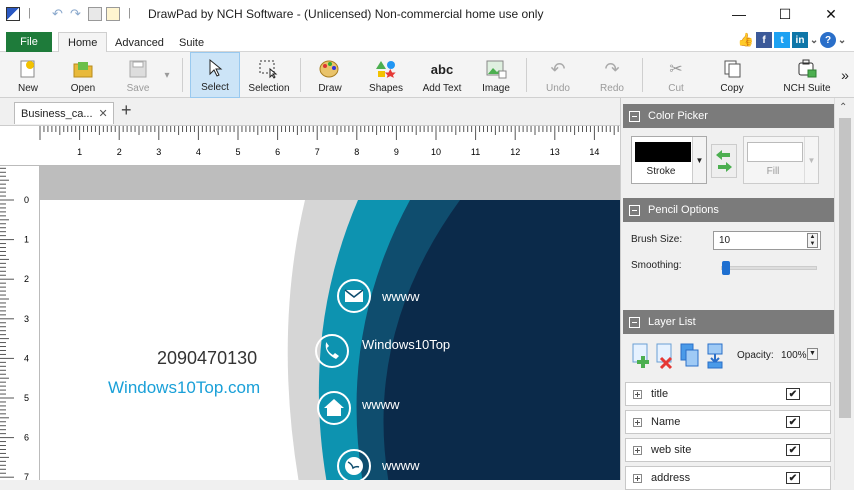 This screenshot has height=490, width=854. I want to click on help-icon: ?, so click(828, 40).